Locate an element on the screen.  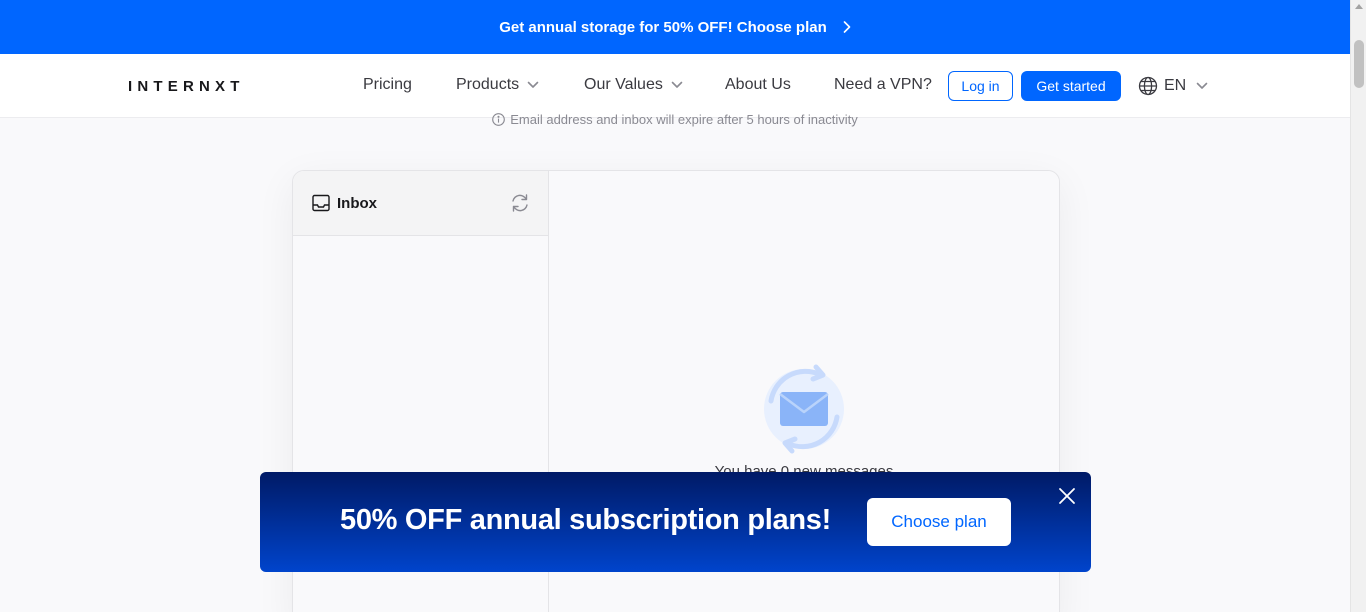
nav-about-us-label: About Us is located at coordinates (758, 84).